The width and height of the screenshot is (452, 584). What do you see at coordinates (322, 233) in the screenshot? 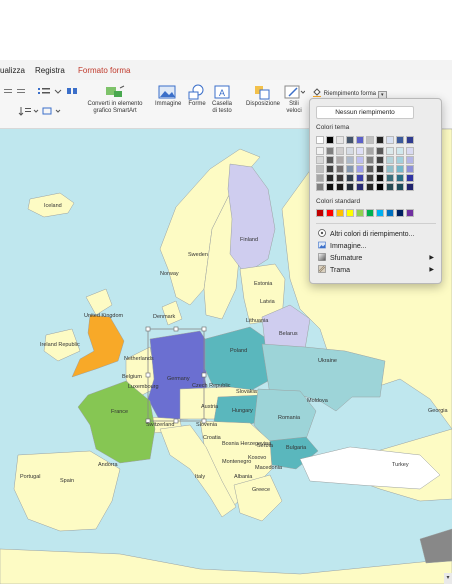
I see `color-wheel-icon` at bounding box center [322, 233].